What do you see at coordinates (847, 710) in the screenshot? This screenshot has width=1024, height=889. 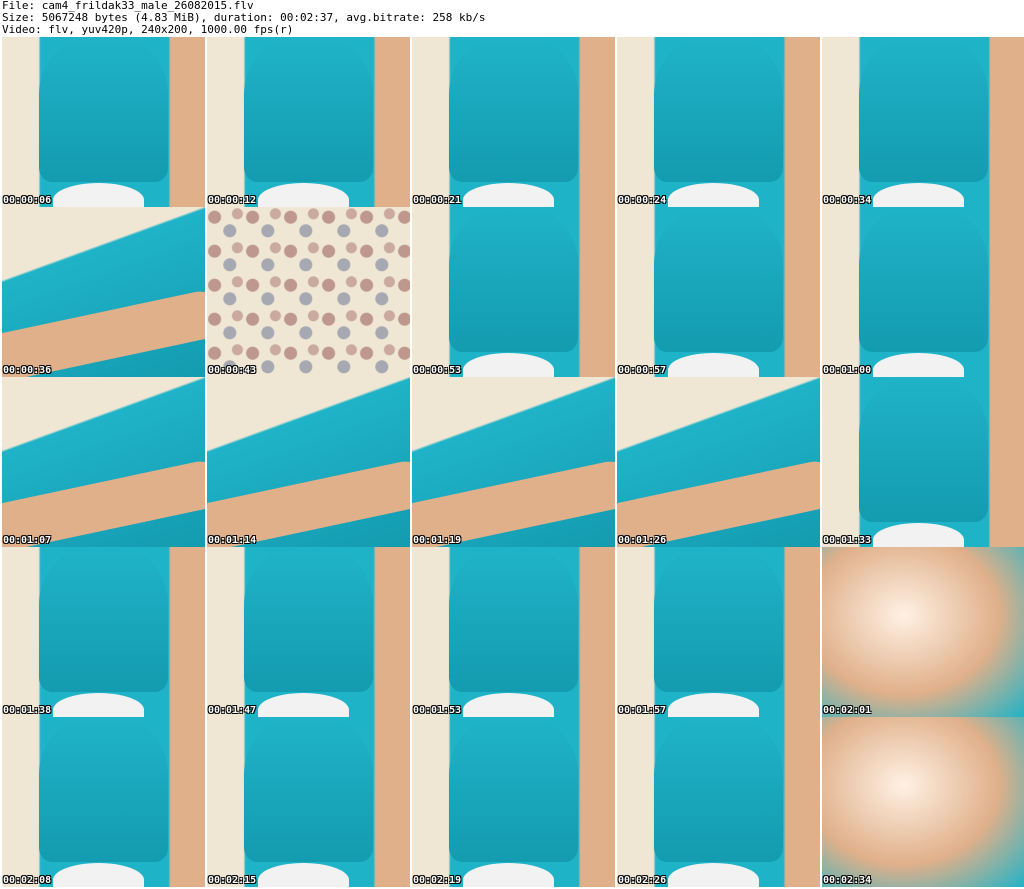 I see `timestamp-label: 00:02:01` at bounding box center [847, 710].